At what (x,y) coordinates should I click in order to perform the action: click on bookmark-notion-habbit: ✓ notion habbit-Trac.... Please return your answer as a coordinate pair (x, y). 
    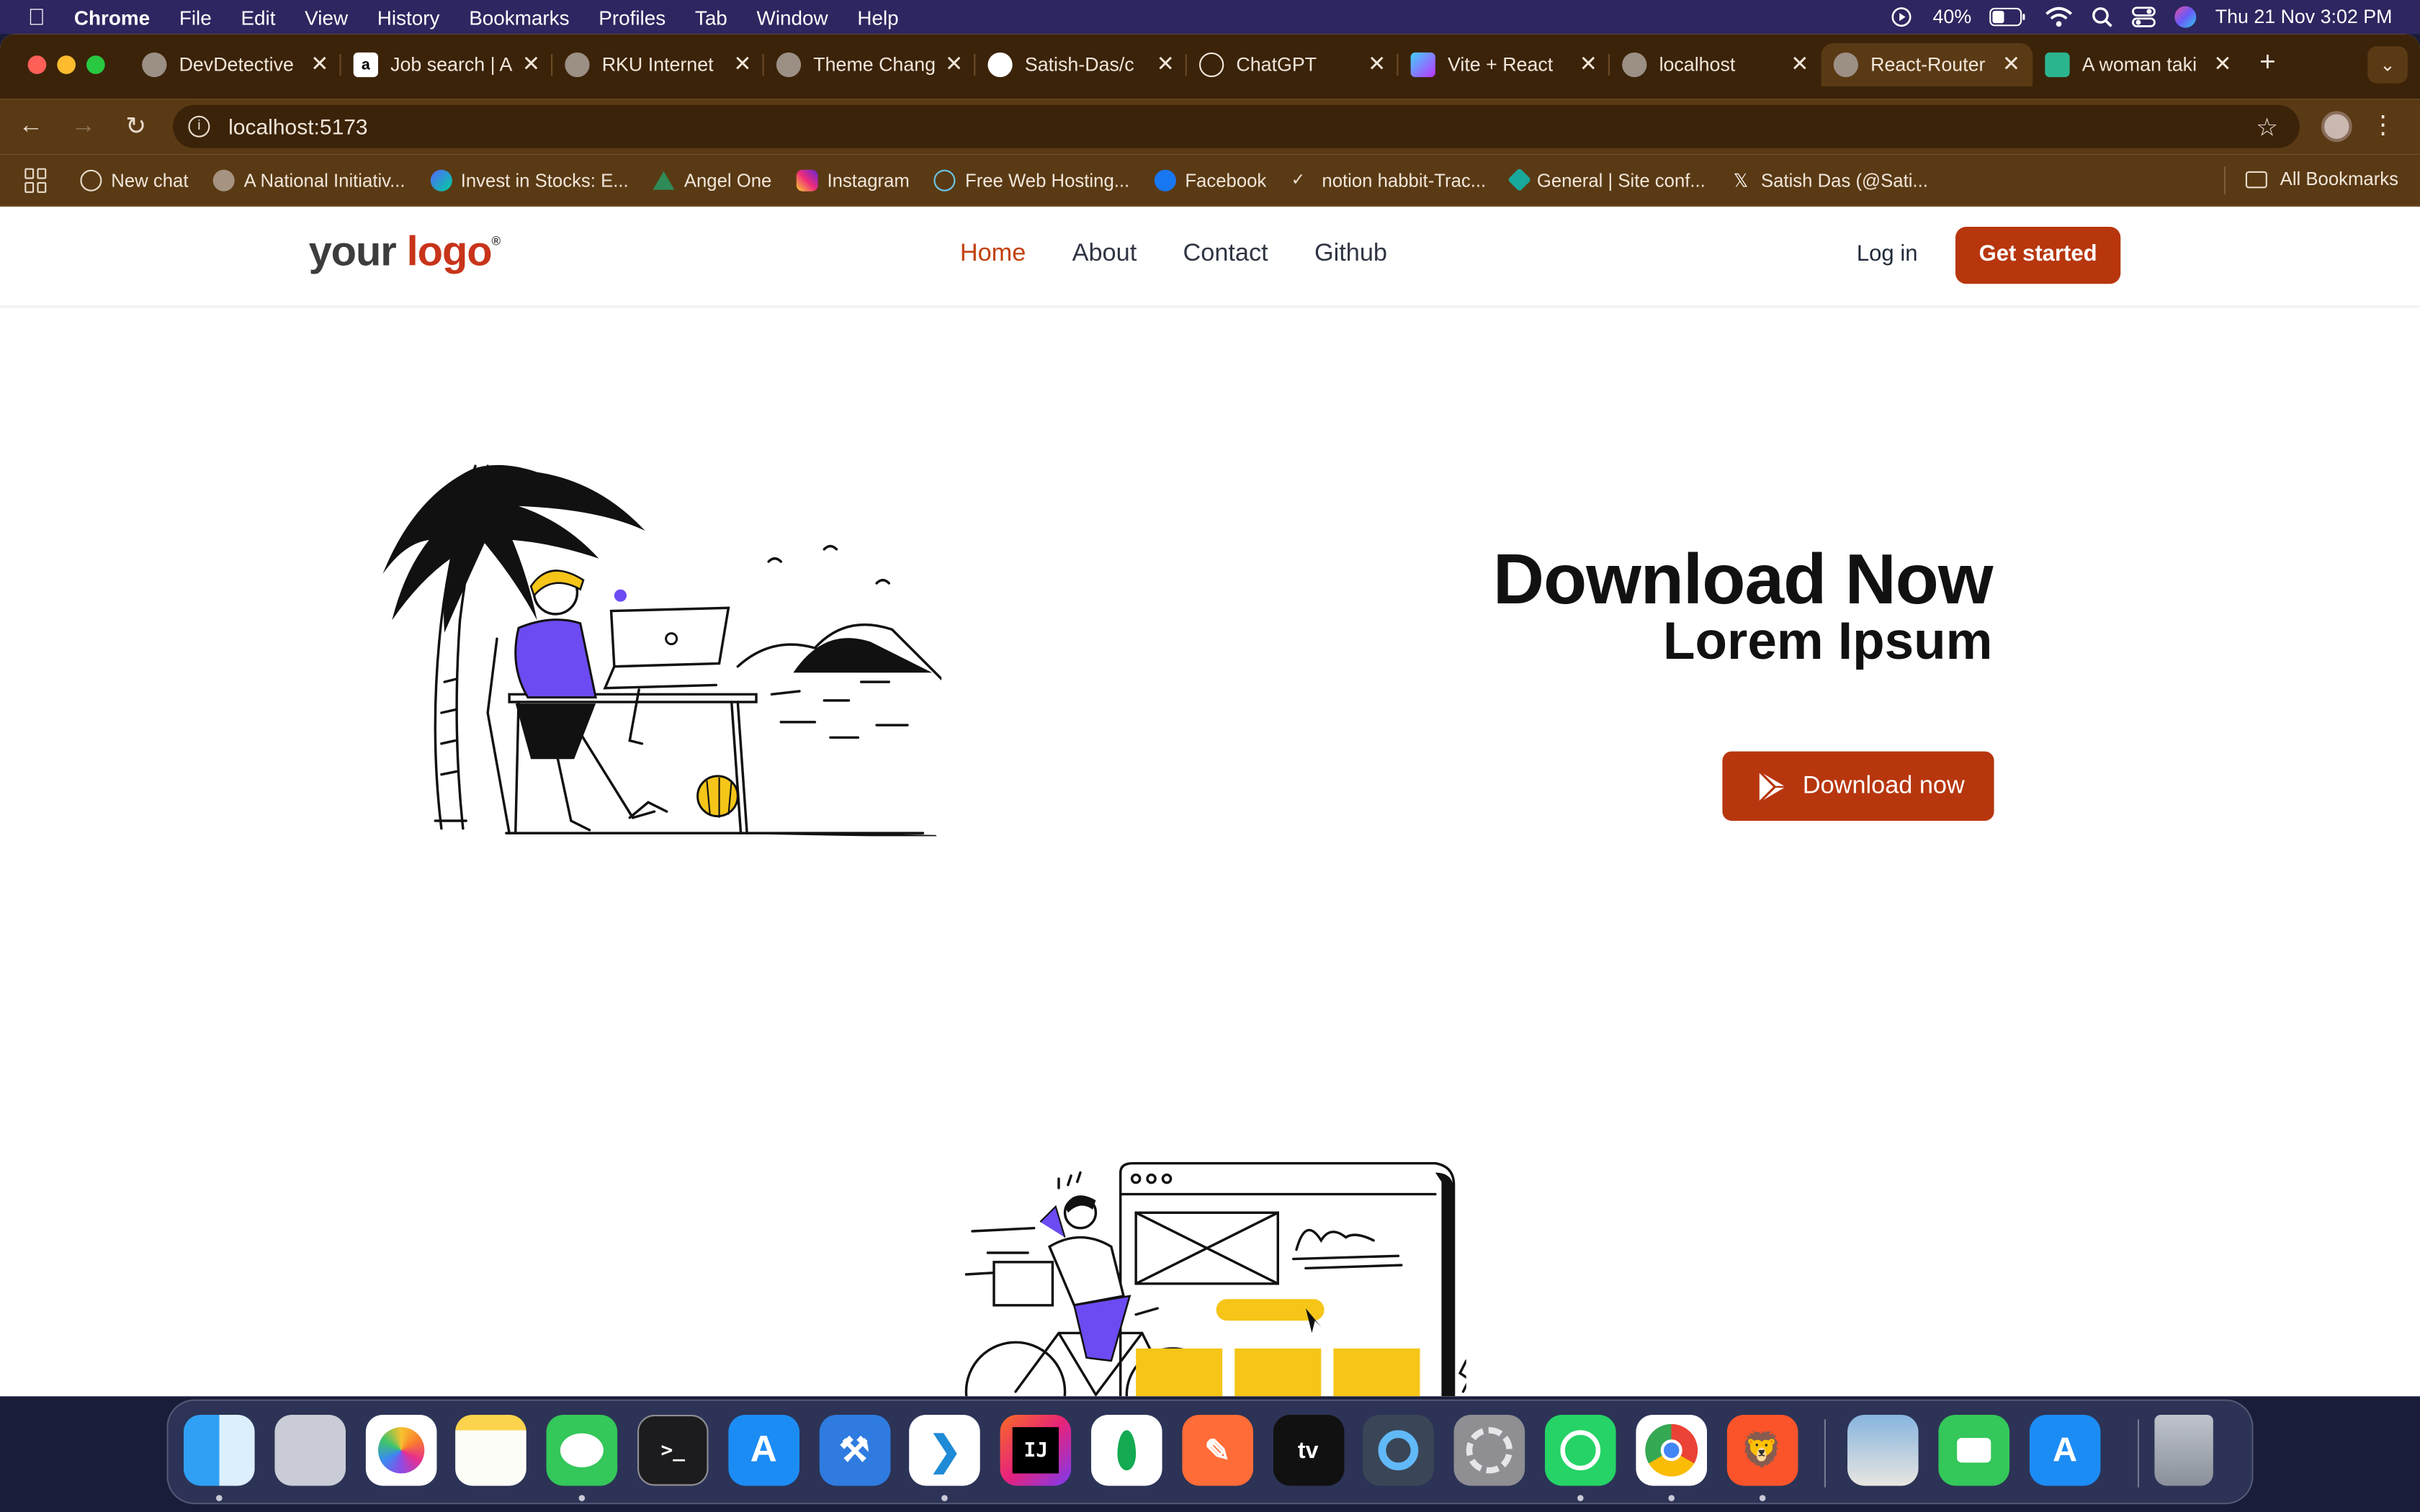
    Looking at the image, I should click on (1389, 180).